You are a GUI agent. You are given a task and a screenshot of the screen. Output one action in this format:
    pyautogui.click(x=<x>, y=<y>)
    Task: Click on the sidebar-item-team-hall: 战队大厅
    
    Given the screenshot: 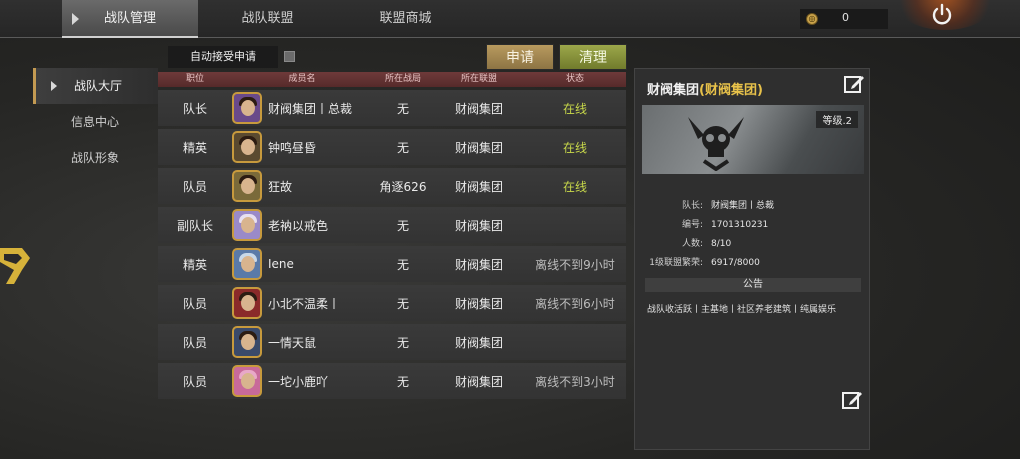 What is the action you would take?
    pyautogui.click(x=95, y=86)
    